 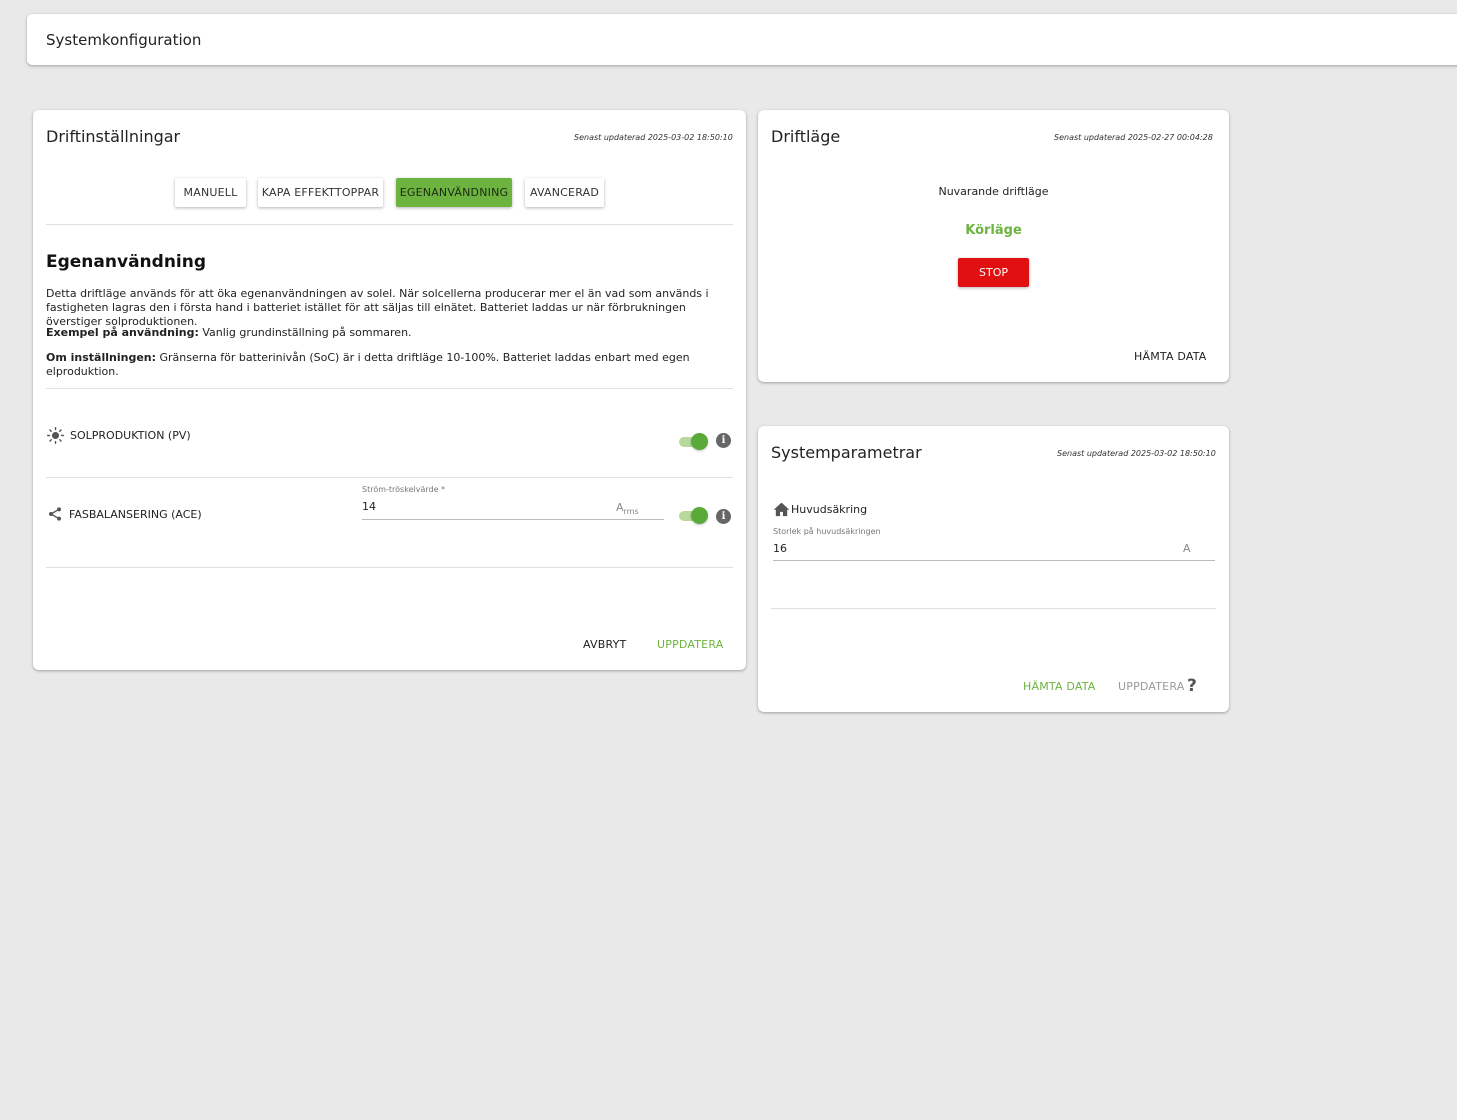 What do you see at coordinates (101, 357) in the screenshot?
I see `mode-about-label: Om inställningen:` at bounding box center [101, 357].